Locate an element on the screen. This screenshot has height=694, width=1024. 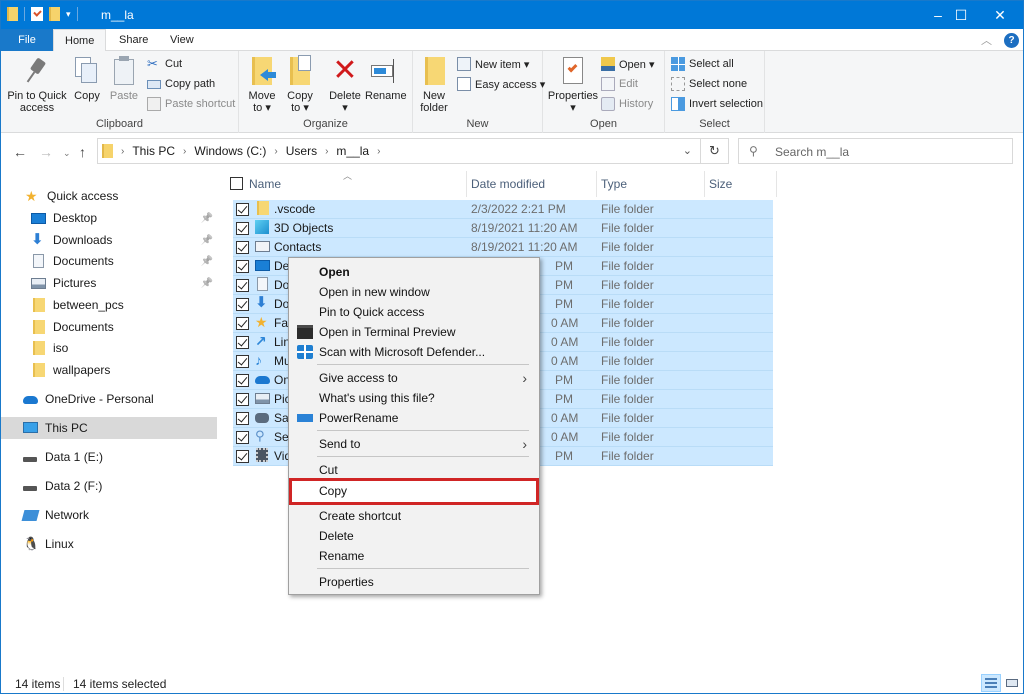
sidebar-item-quick-access: ★ Quick access is located at coordinates (109, 196).